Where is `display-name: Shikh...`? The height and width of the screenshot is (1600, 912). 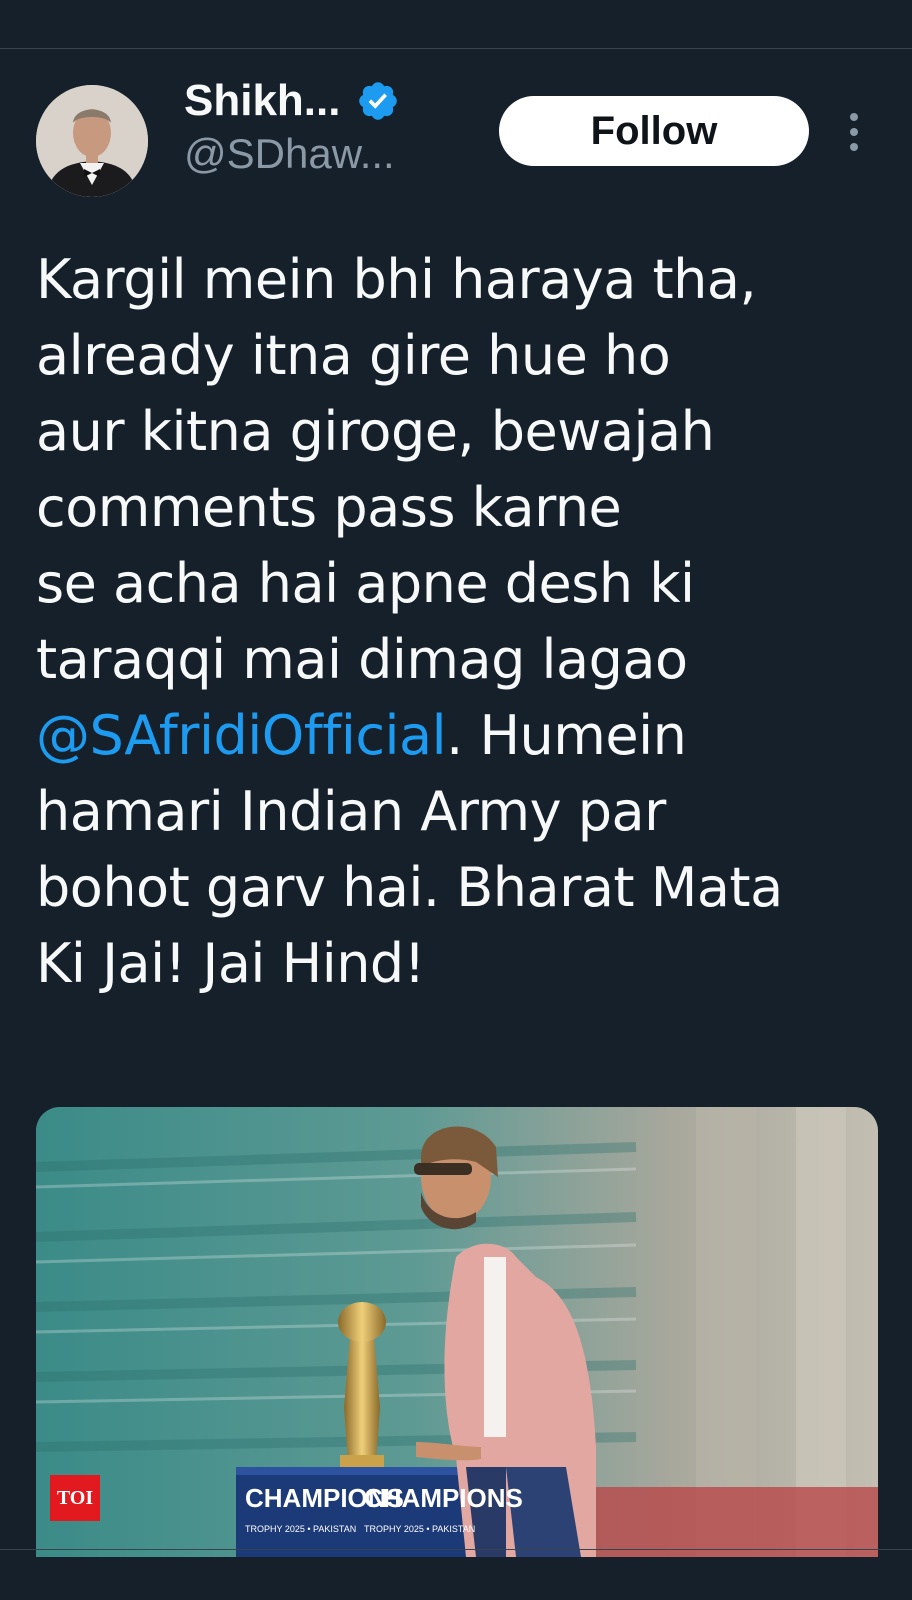 display-name: Shikh... is located at coordinates (262, 101).